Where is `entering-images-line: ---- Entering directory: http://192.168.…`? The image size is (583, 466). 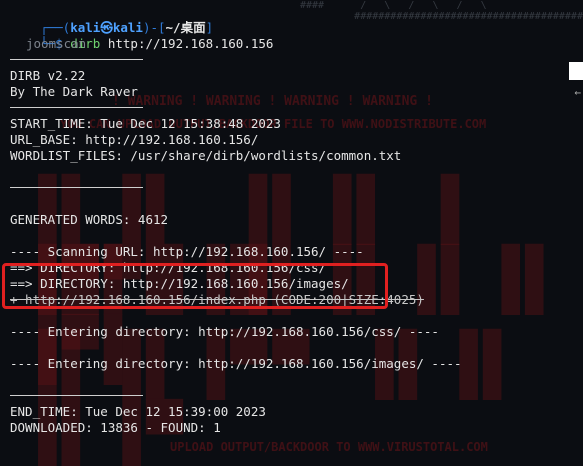 entering-images-line: ---- Entering directory: http://192.168.… is located at coordinates (236, 363).